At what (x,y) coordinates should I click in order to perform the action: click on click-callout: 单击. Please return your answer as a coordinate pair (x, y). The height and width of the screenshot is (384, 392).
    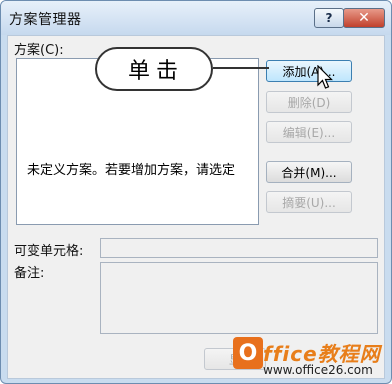
    Looking at the image, I should click on (154, 69).